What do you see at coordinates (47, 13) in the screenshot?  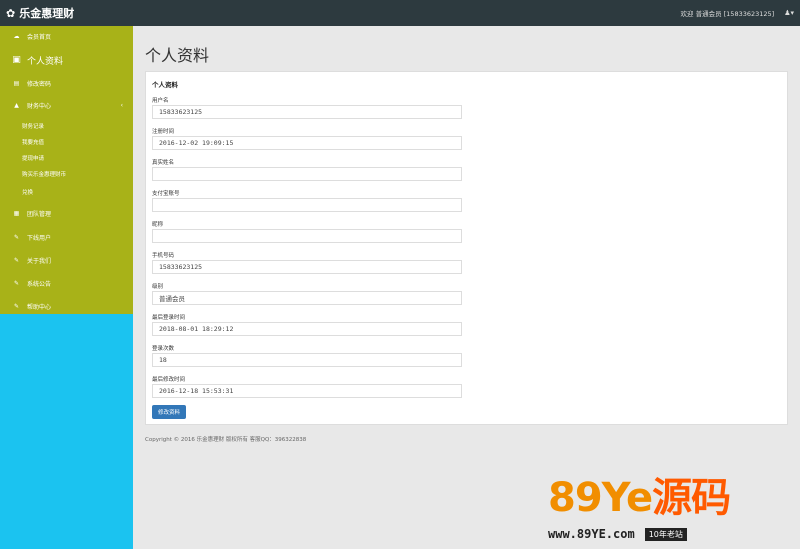 I see `brand-name: 乐金惠理财` at bounding box center [47, 13].